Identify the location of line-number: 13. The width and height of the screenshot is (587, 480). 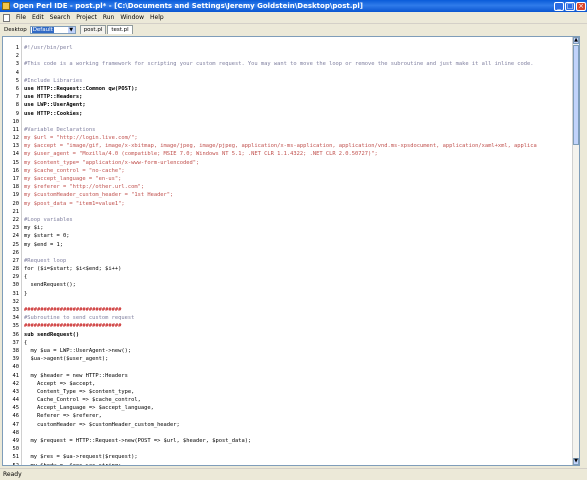
(16, 146).